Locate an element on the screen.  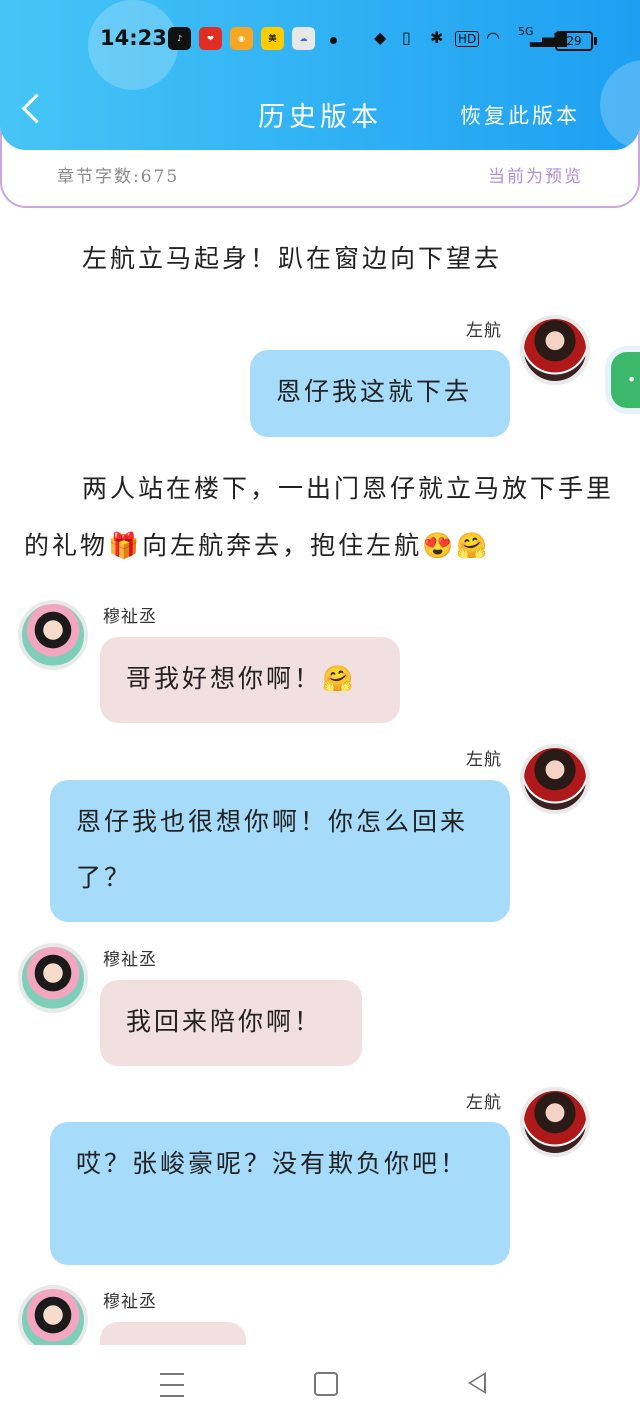
chat-bubble: 哎？张峻豪呢？没有欺负你吧！ is located at coordinates (280, 1193).